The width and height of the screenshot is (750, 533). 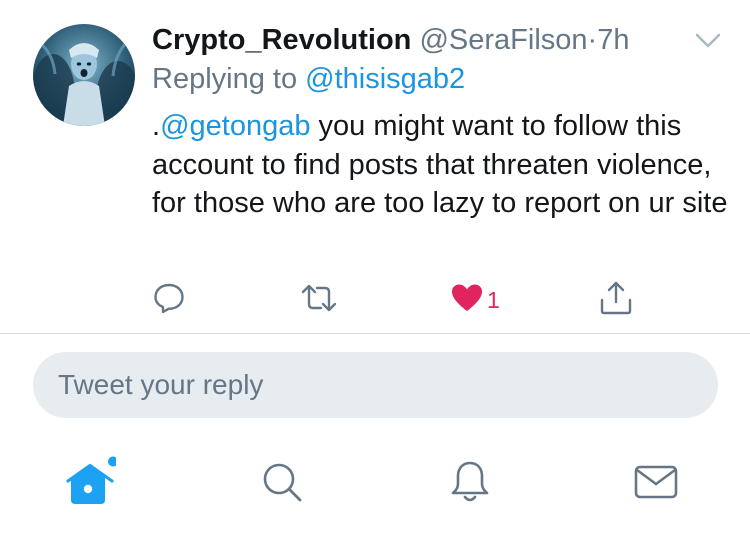 I want to click on user-handle: @SeraFilson, so click(x=503, y=40).